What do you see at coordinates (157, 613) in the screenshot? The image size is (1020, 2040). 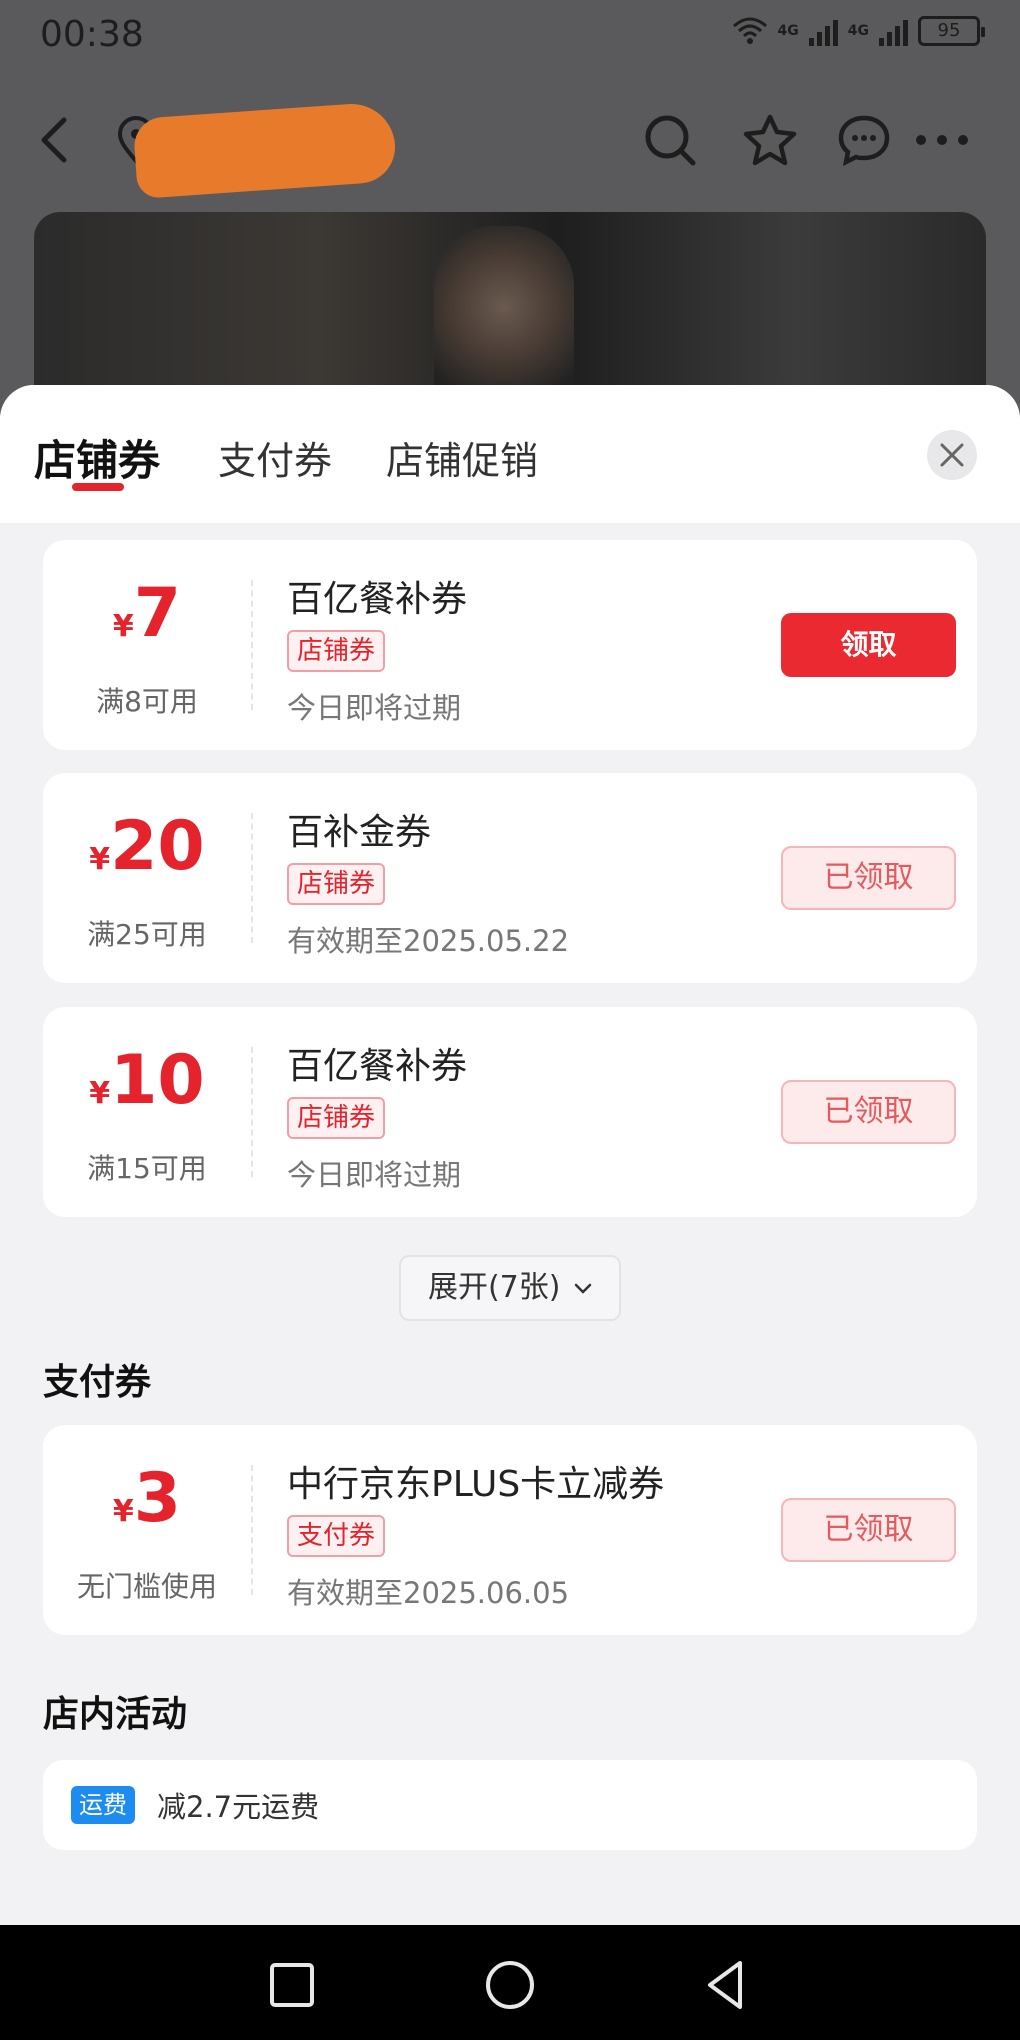 I see `coupon-amount-value: 7` at bounding box center [157, 613].